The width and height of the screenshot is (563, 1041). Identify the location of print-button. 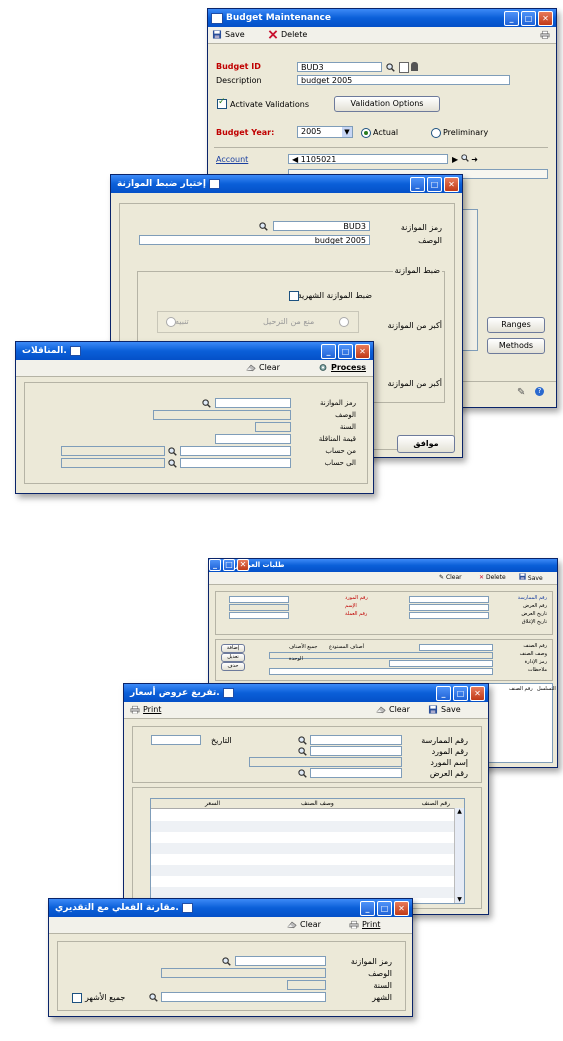
(545, 35).